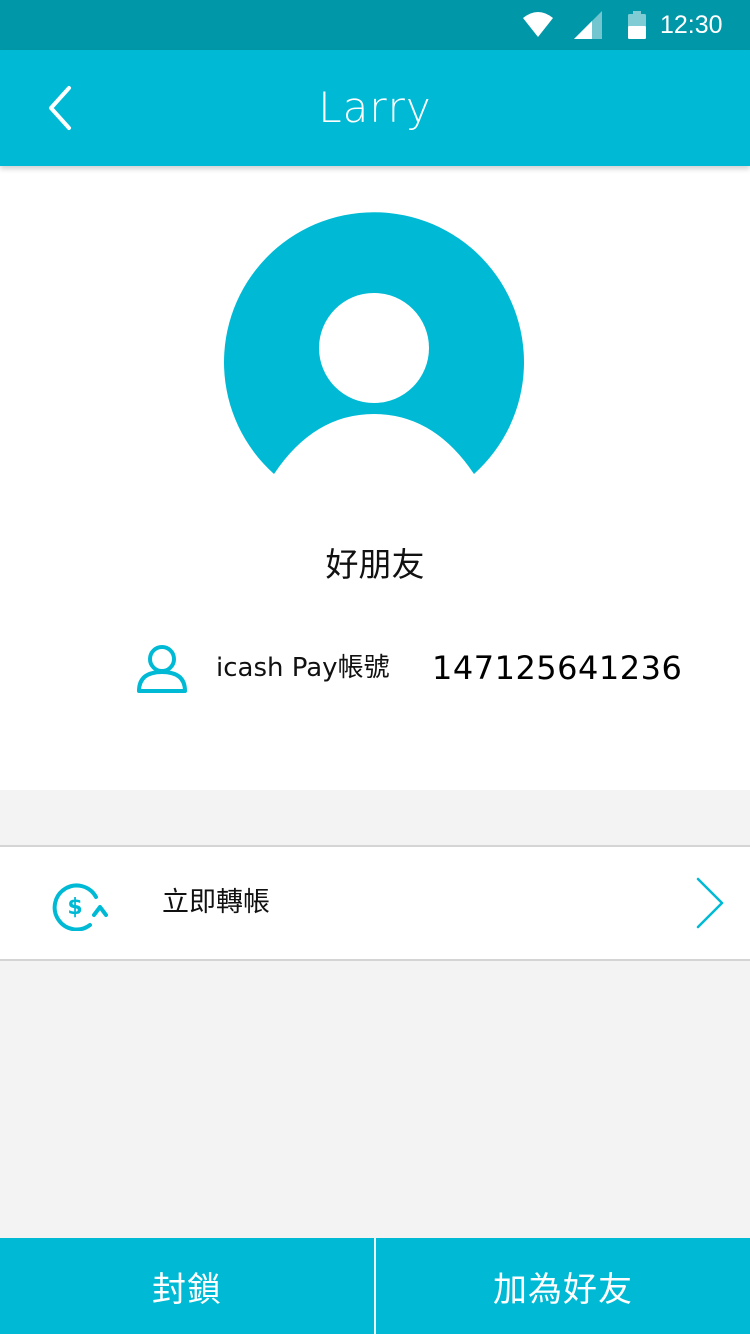 The image size is (750, 1334). What do you see at coordinates (637, 25) in the screenshot?
I see `battery-icon` at bounding box center [637, 25].